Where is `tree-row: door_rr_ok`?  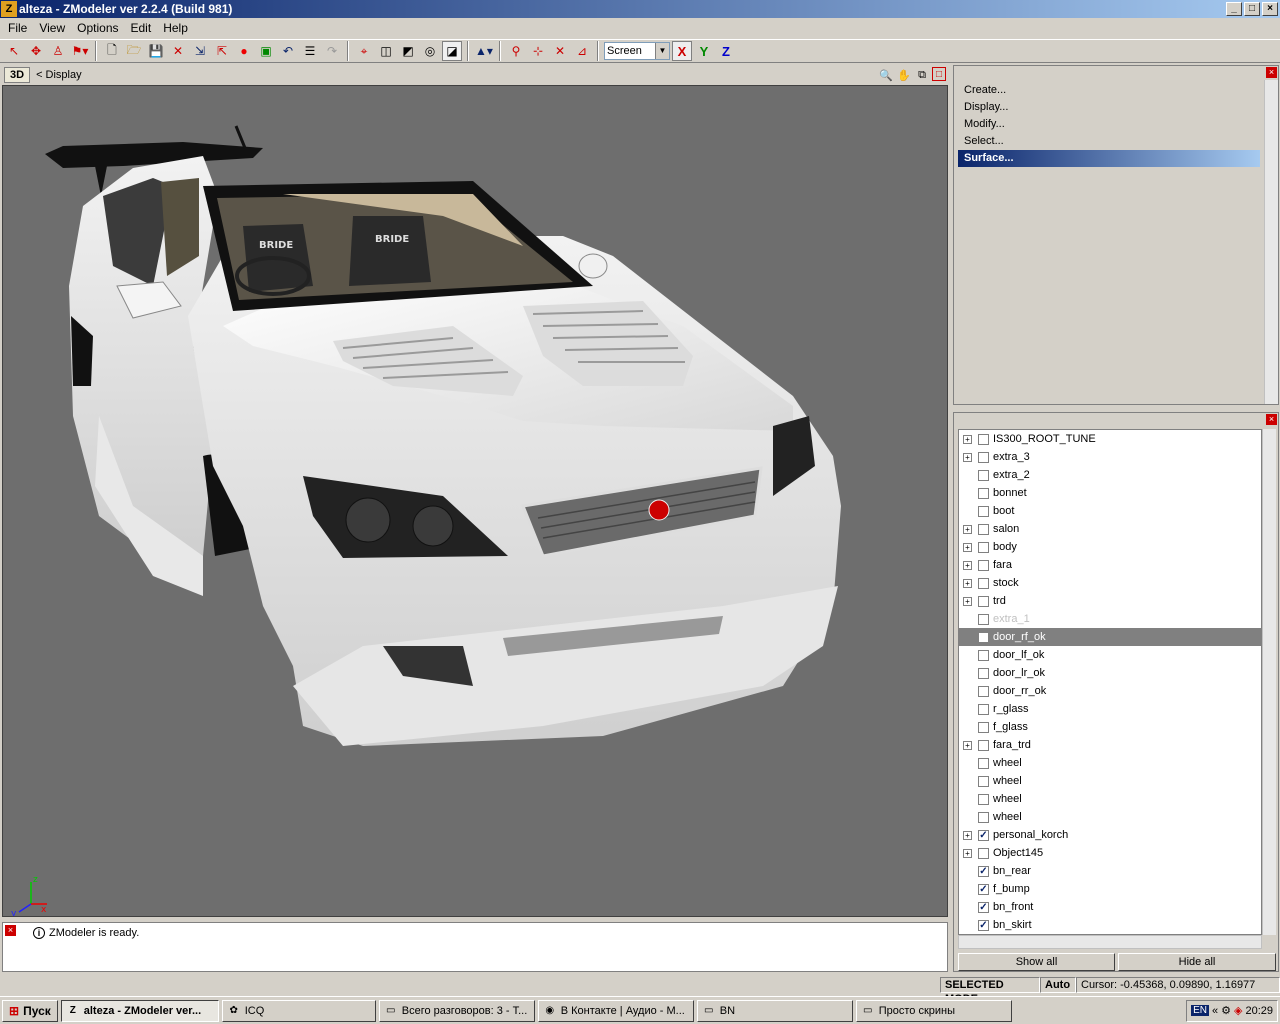
tree-row: door_rr_ok is located at coordinates (1110, 691).